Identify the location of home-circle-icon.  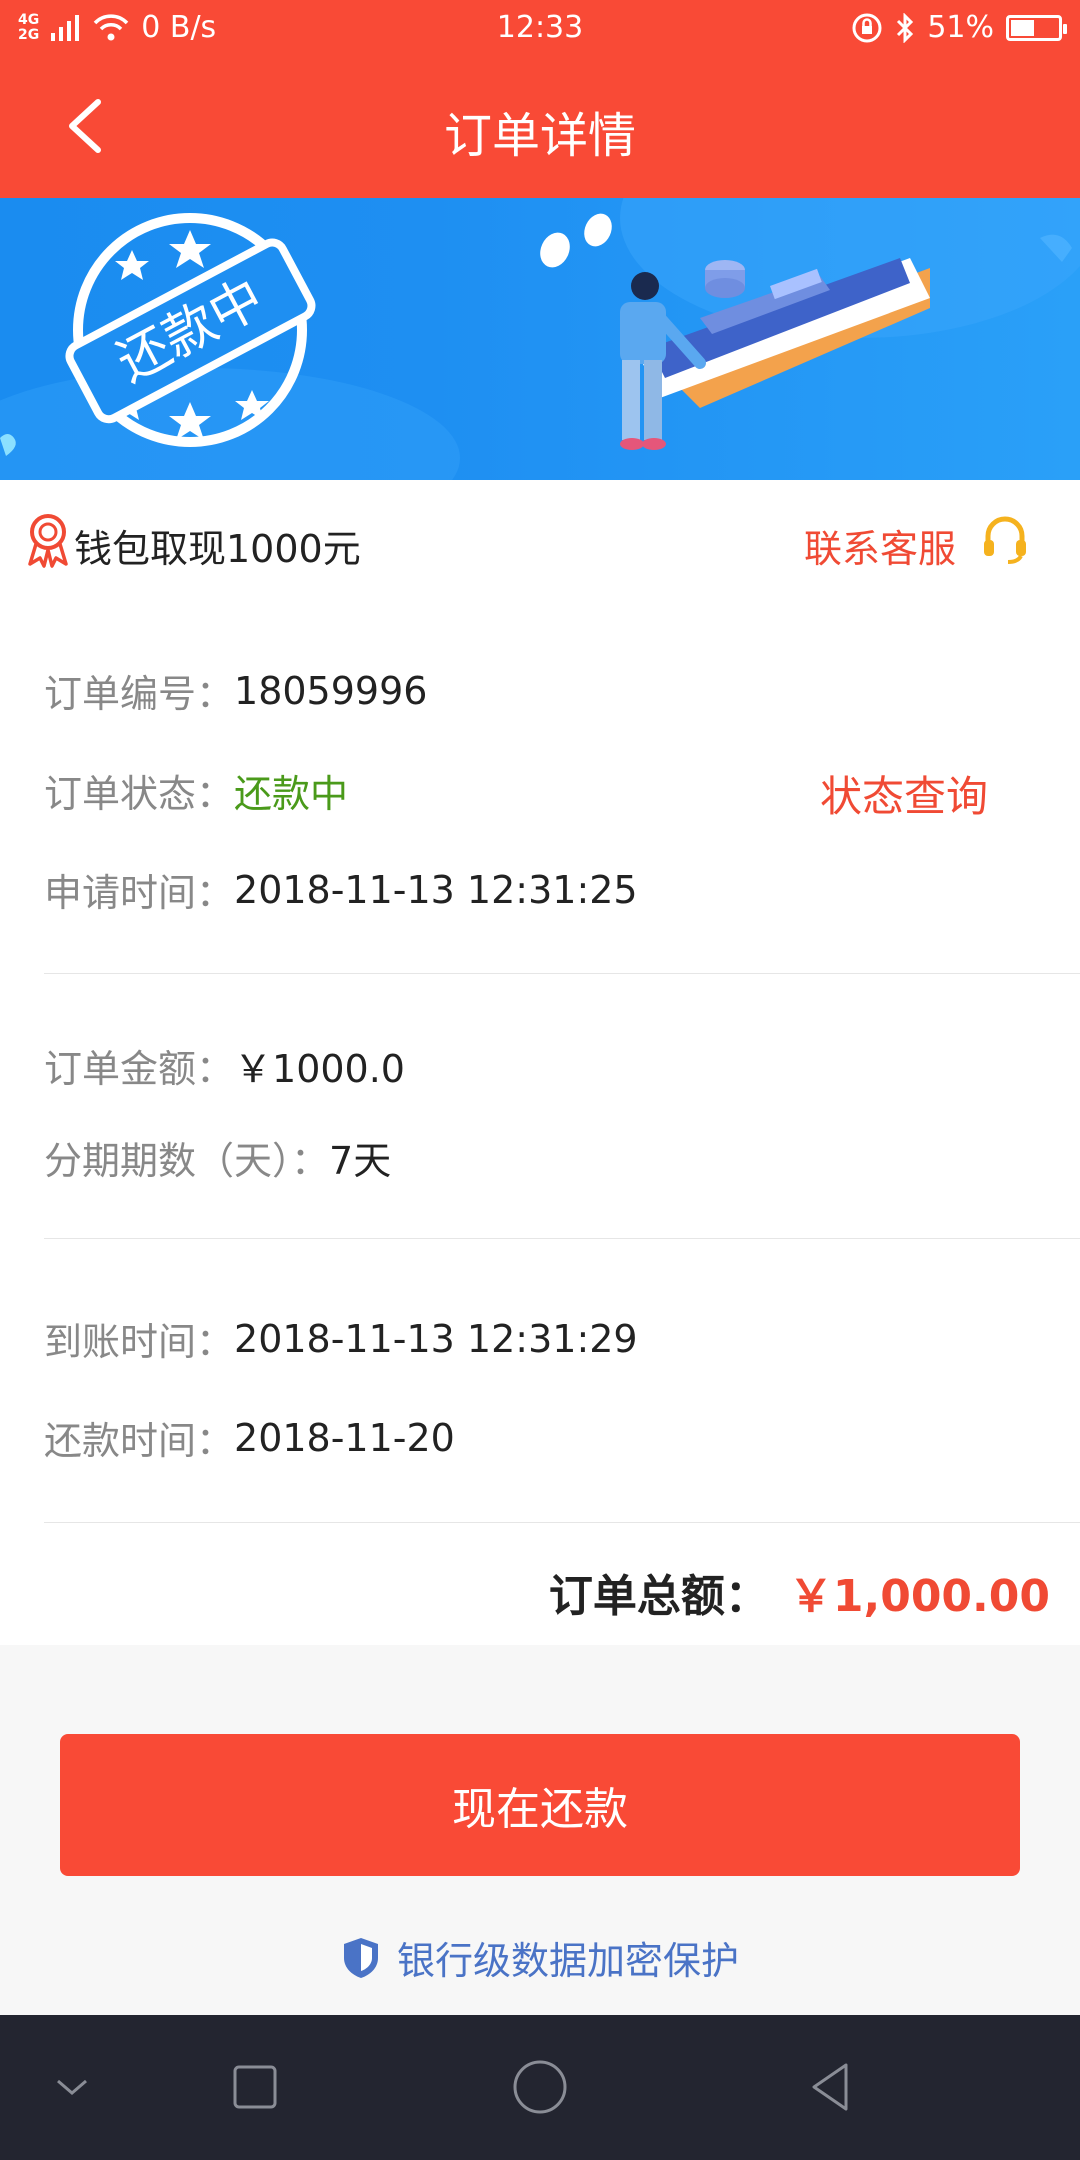
(540, 2087).